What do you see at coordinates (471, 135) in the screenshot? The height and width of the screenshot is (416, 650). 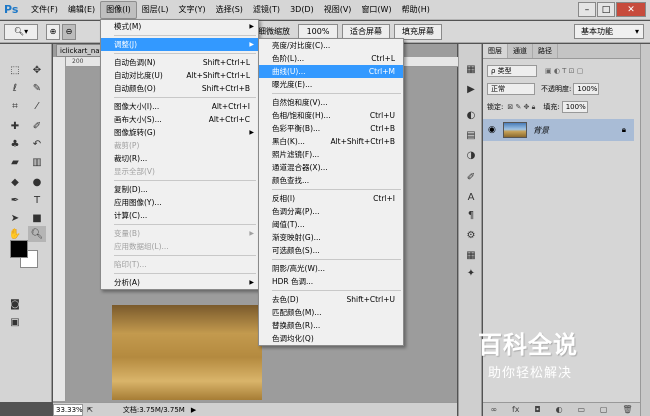 I see `swatches-panel-icon: ▤` at bounding box center [471, 135].